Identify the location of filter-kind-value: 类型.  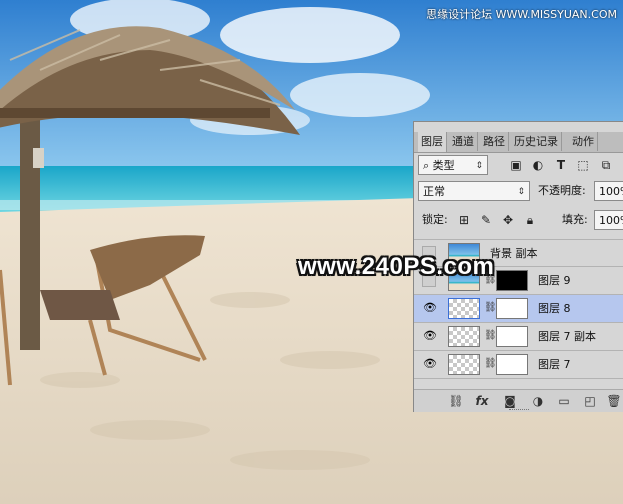
(443, 165).